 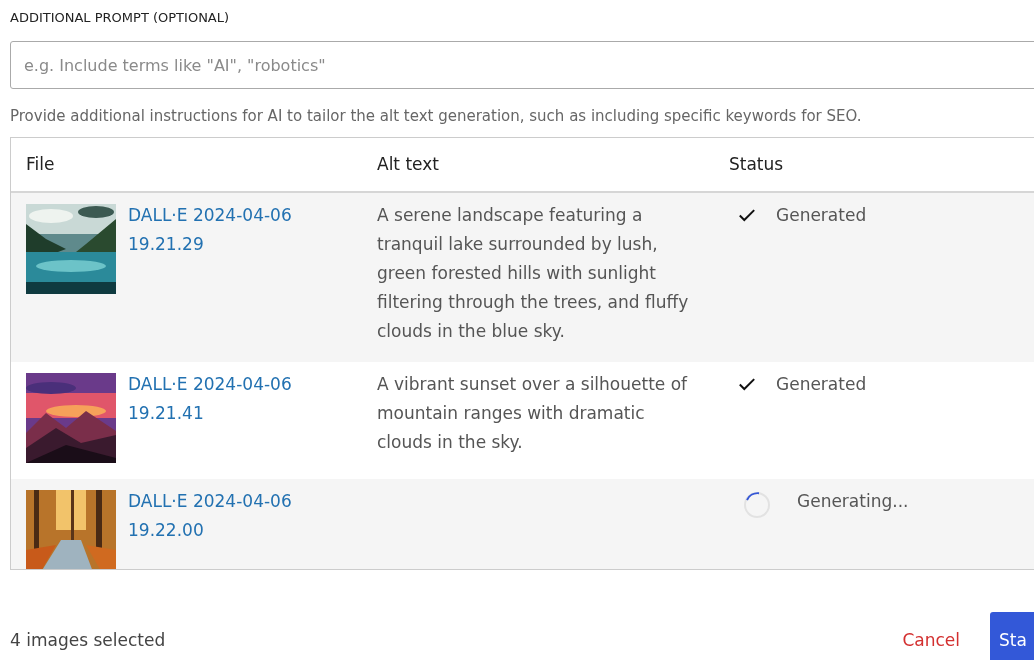 What do you see at coordinates (218, 416) in the screenshot?
I see `file-link: DALL·E 2024-04-06 19.21.41` at bounding box center [218, 416].